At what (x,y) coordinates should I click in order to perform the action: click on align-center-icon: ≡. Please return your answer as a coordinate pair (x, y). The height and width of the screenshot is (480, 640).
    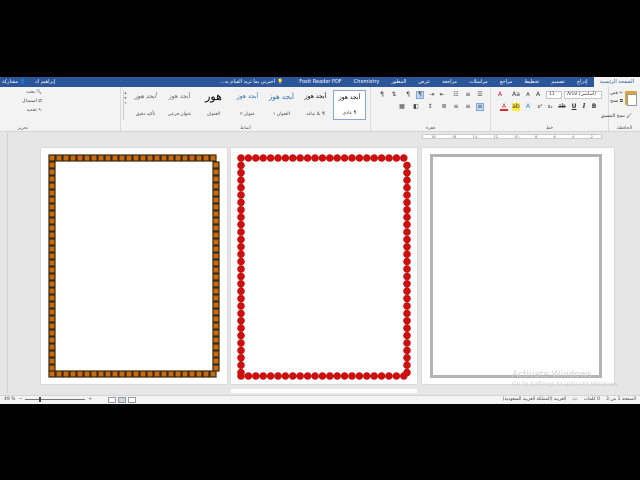
    Looking at the image, I should click on (468, 107).